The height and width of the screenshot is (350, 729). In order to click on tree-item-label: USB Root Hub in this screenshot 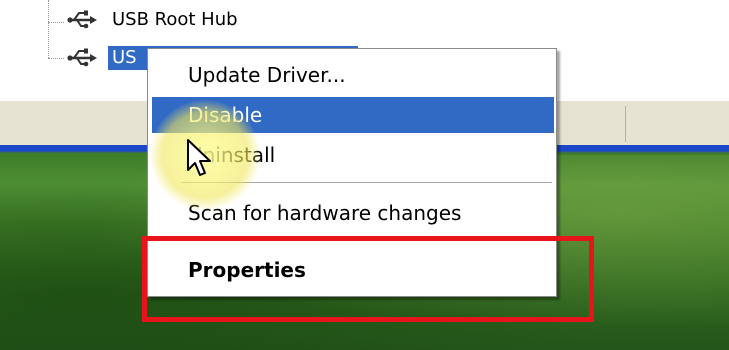, I will do `click(175, 19)`.